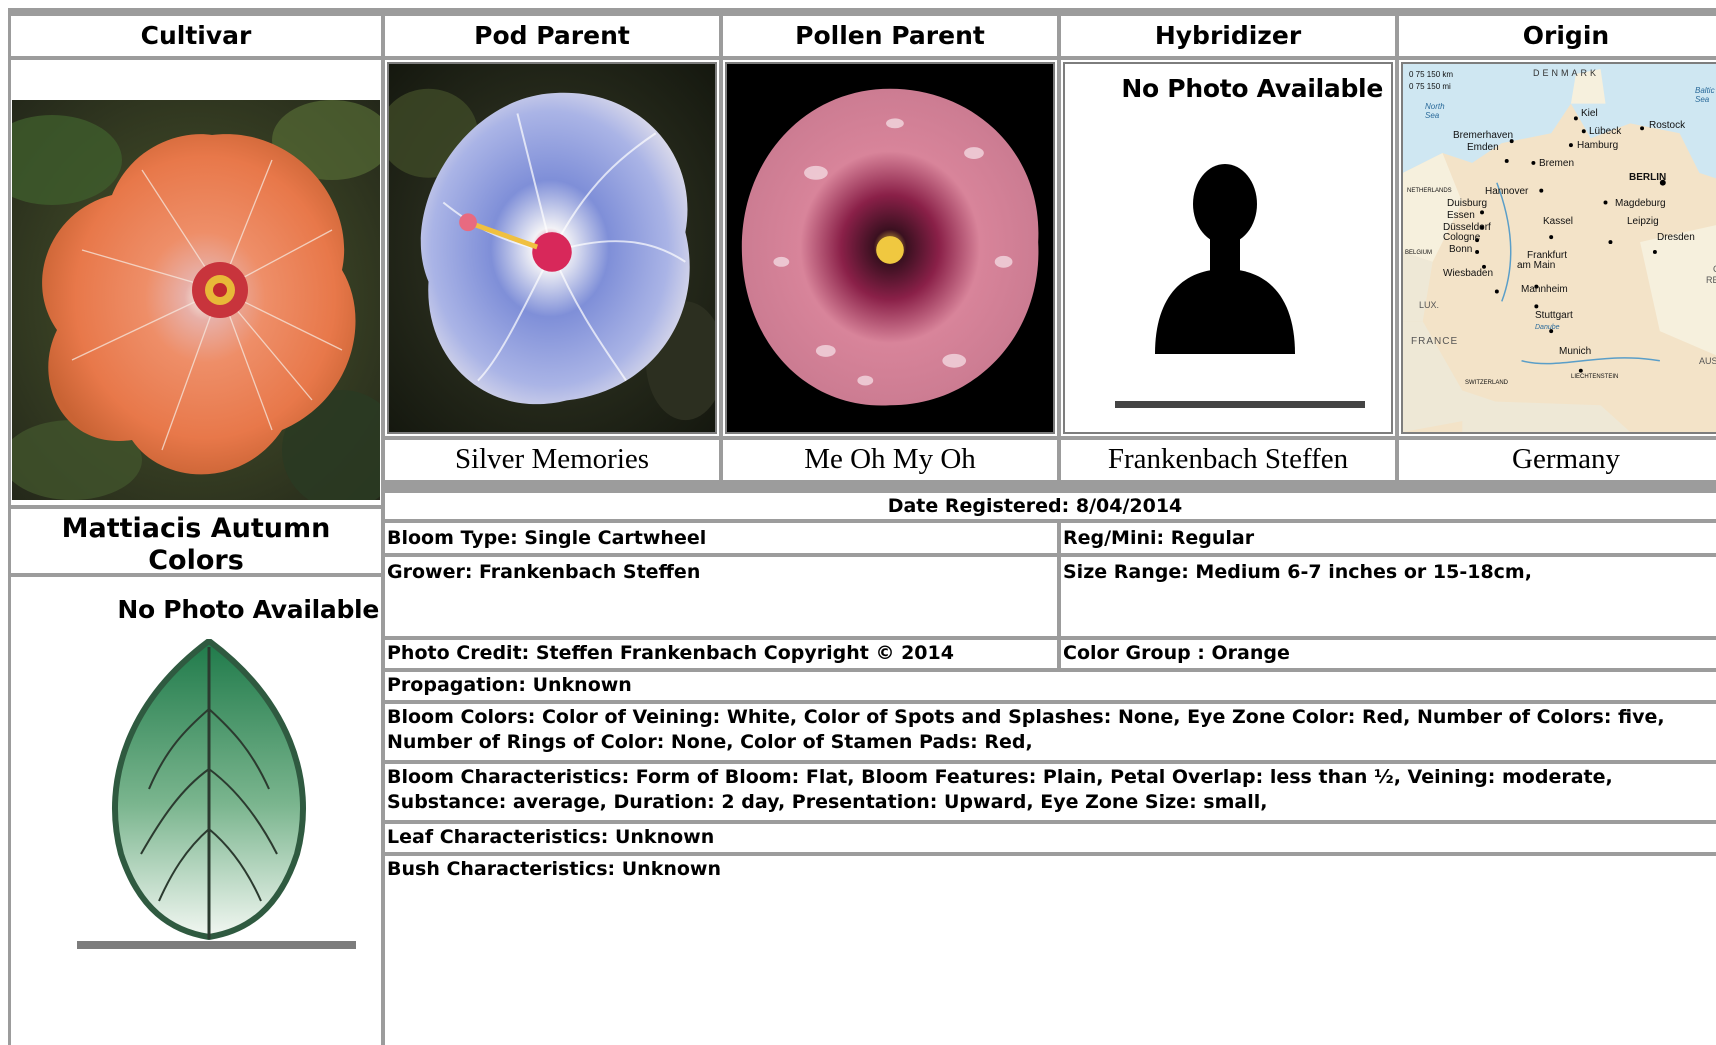 Image resolution: width=1716 pixels, height=1045 pixels. Describe the element at coordinates (1429, 191) in the screenshot. I see `map-label-netherlands: NETHERLANDS` at that location.